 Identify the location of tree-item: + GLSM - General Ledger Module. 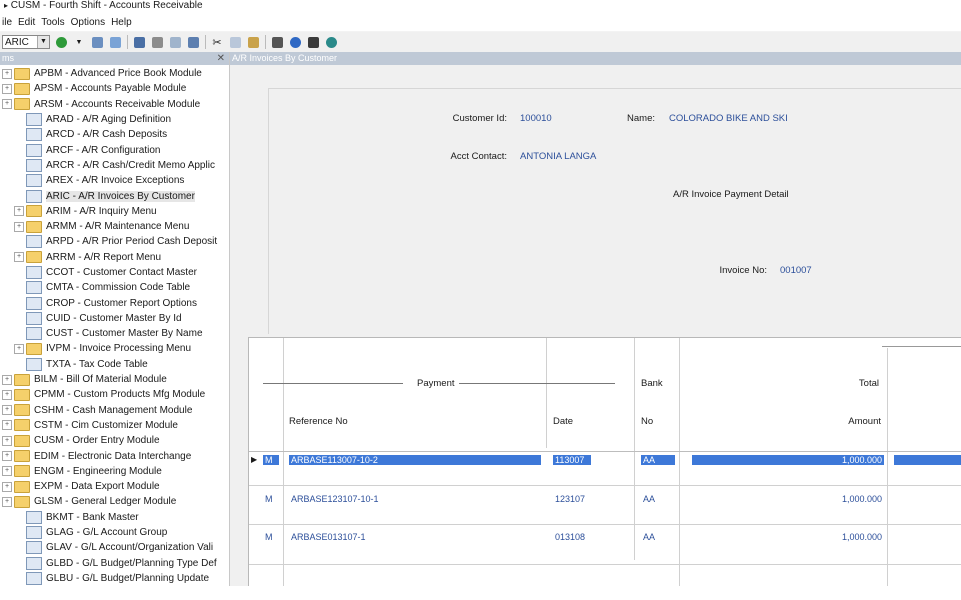
(114, 501).